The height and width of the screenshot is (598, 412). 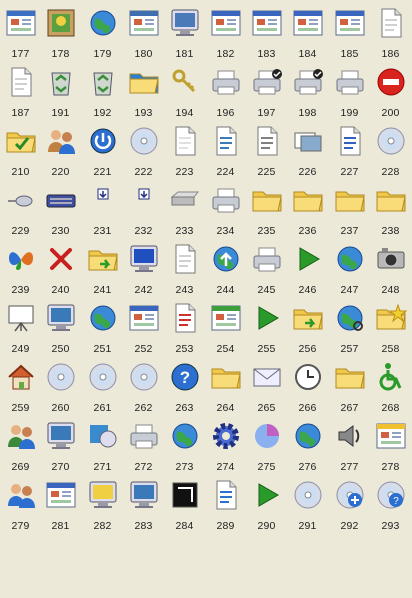 I want to click on network-scanner-check-icon, so click(x=308, y=82).